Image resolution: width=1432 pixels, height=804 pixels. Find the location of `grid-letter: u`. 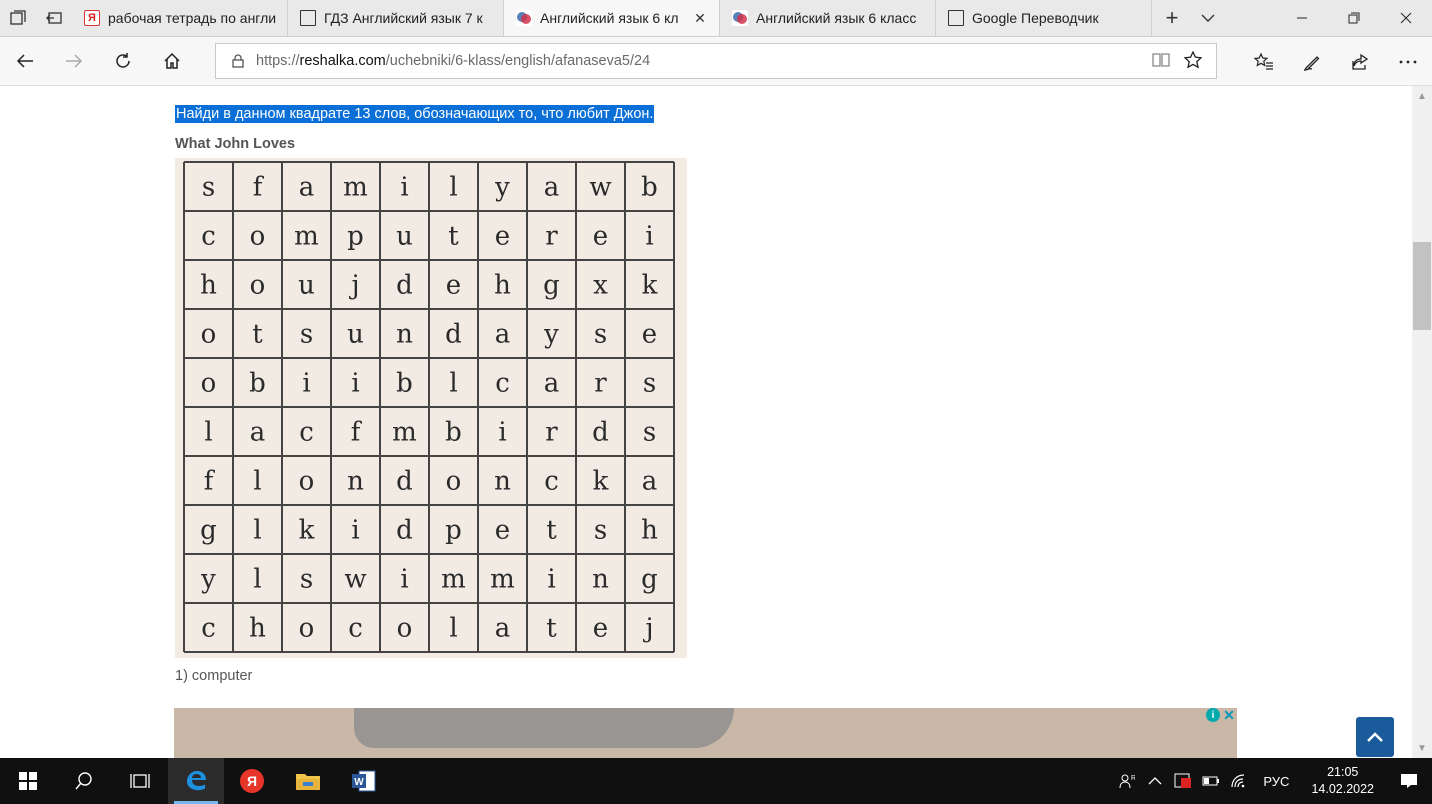

grid-letter: u is located at coordinates (306, 286).